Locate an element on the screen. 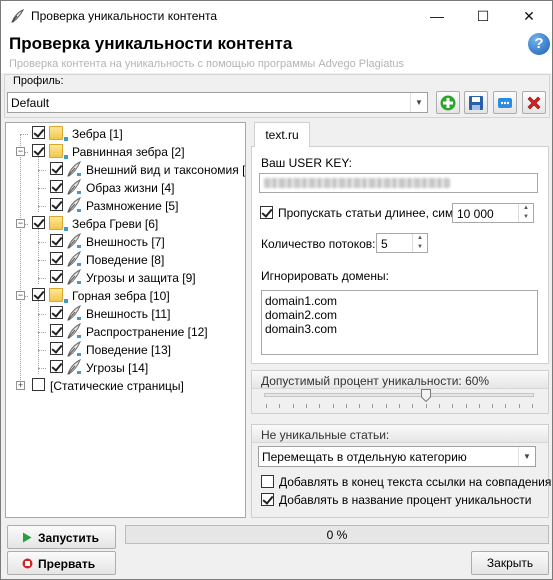 This screenshot has width=553, height=580. rename-profile-button is located at coordinates (505, 102).